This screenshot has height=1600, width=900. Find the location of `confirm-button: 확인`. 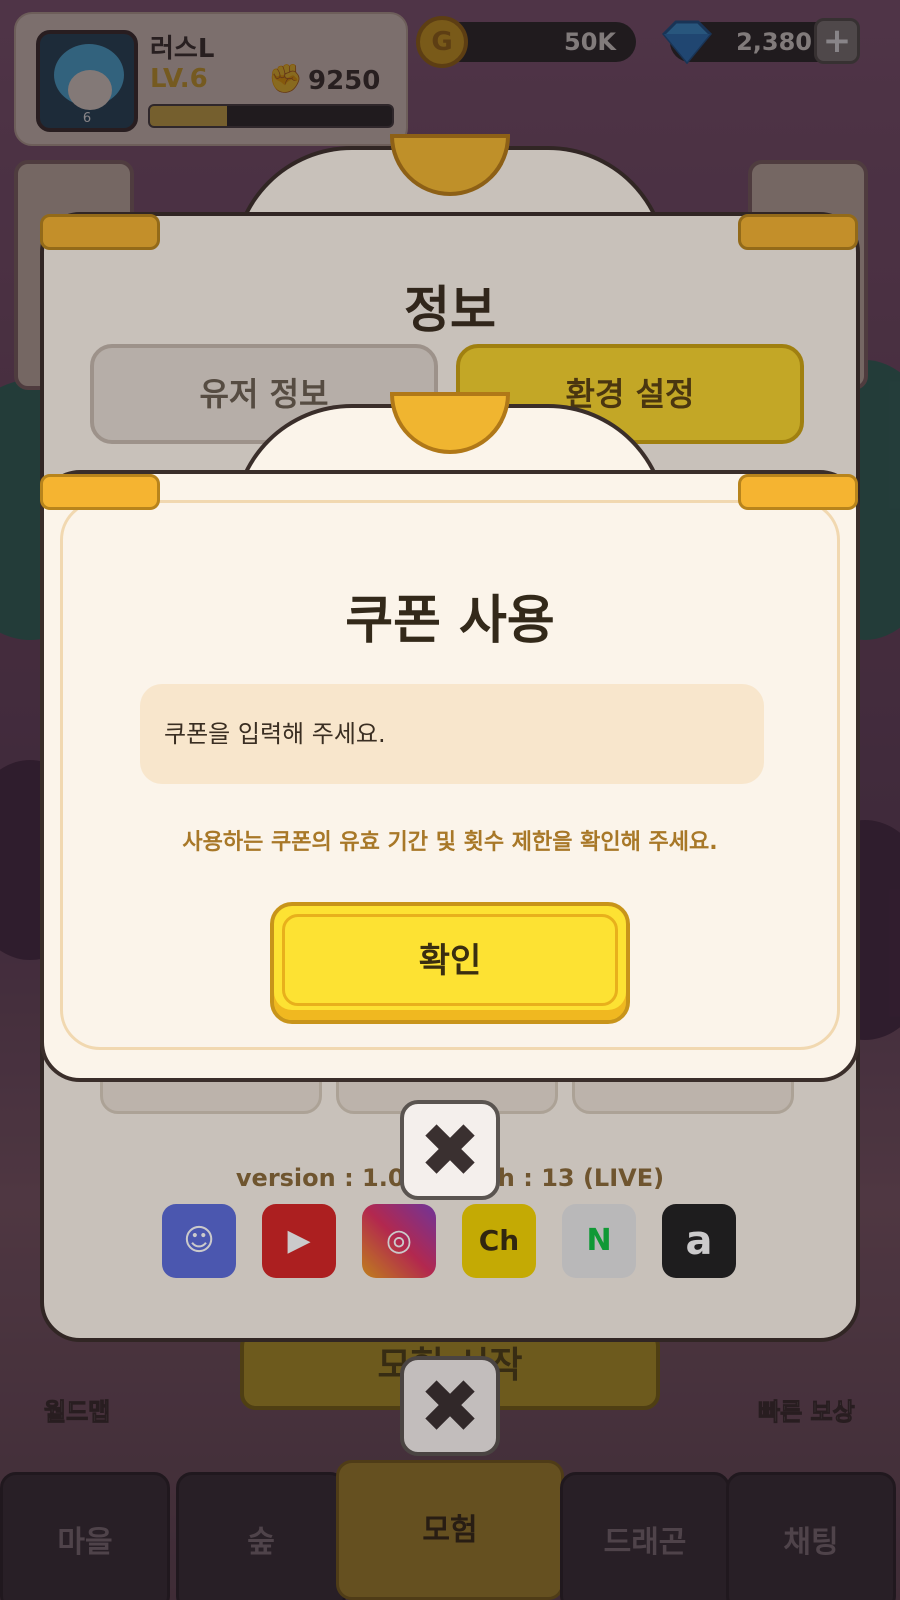

confirm-button: 확인 is located at coordinates (450, 963).